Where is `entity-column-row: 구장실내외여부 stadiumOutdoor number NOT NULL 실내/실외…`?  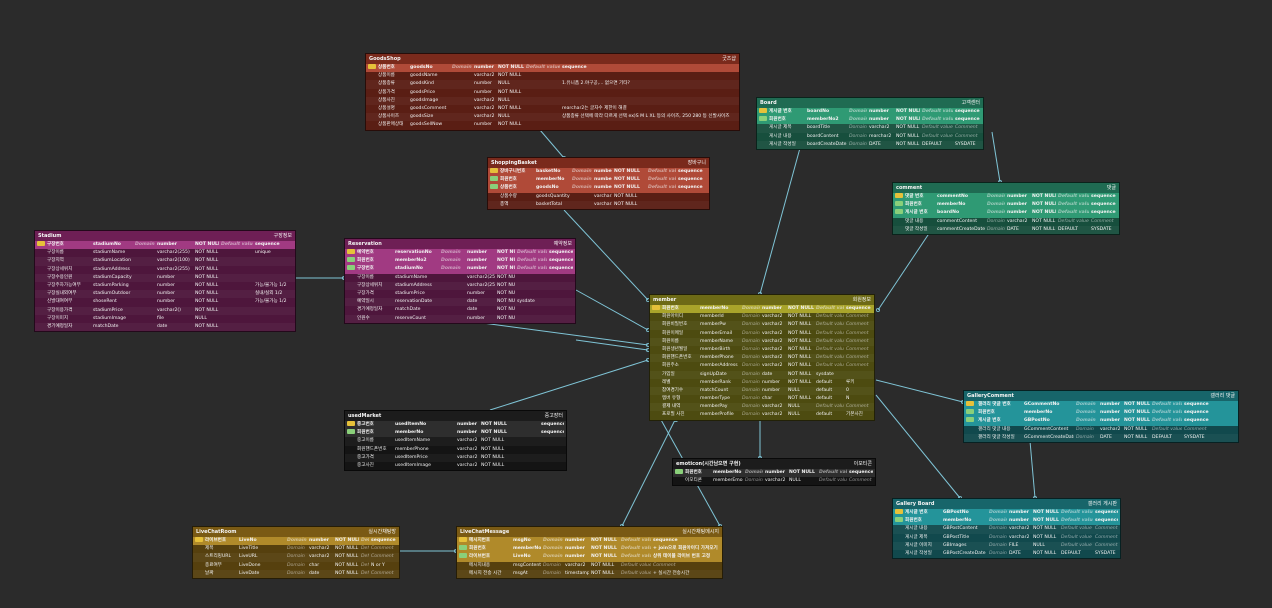 entity-column-row: 구장실내외여부 stadiumOutdoor number NOT NULL 실내/실외… is located at coordinates (165, 294).